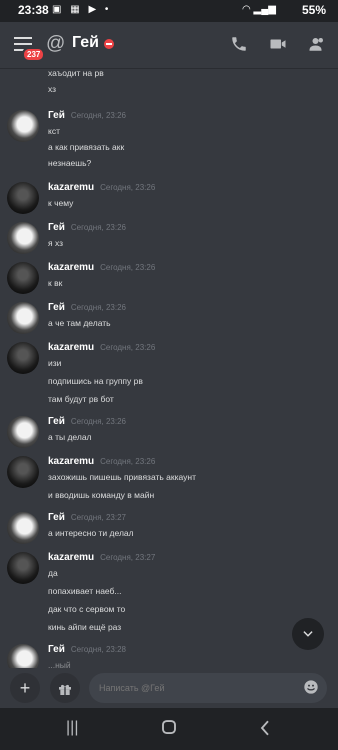 This screenshot has width=338, height=750. Describe the element at coordinates (85, 43) in the screenshot. I see `channel-title: Гей` at that location.